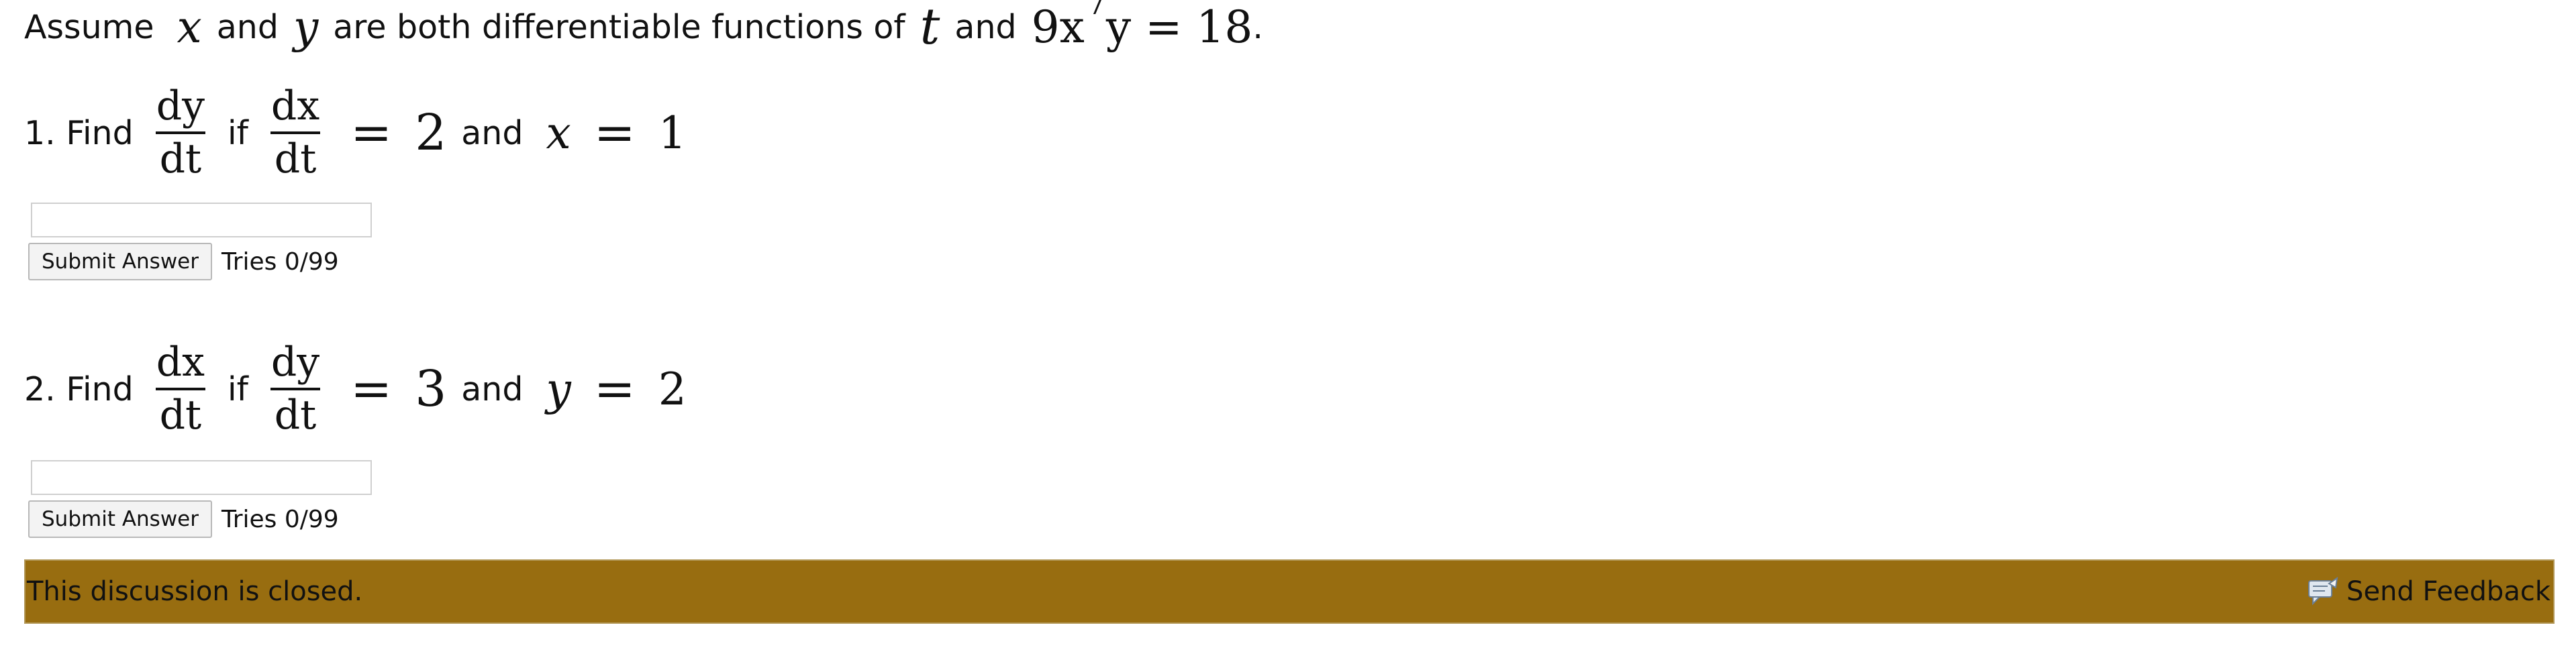  What do you see at coordinates (672, 389) in the screenshot?
I see `condition-value: 2` at bounding box center [672, 389].